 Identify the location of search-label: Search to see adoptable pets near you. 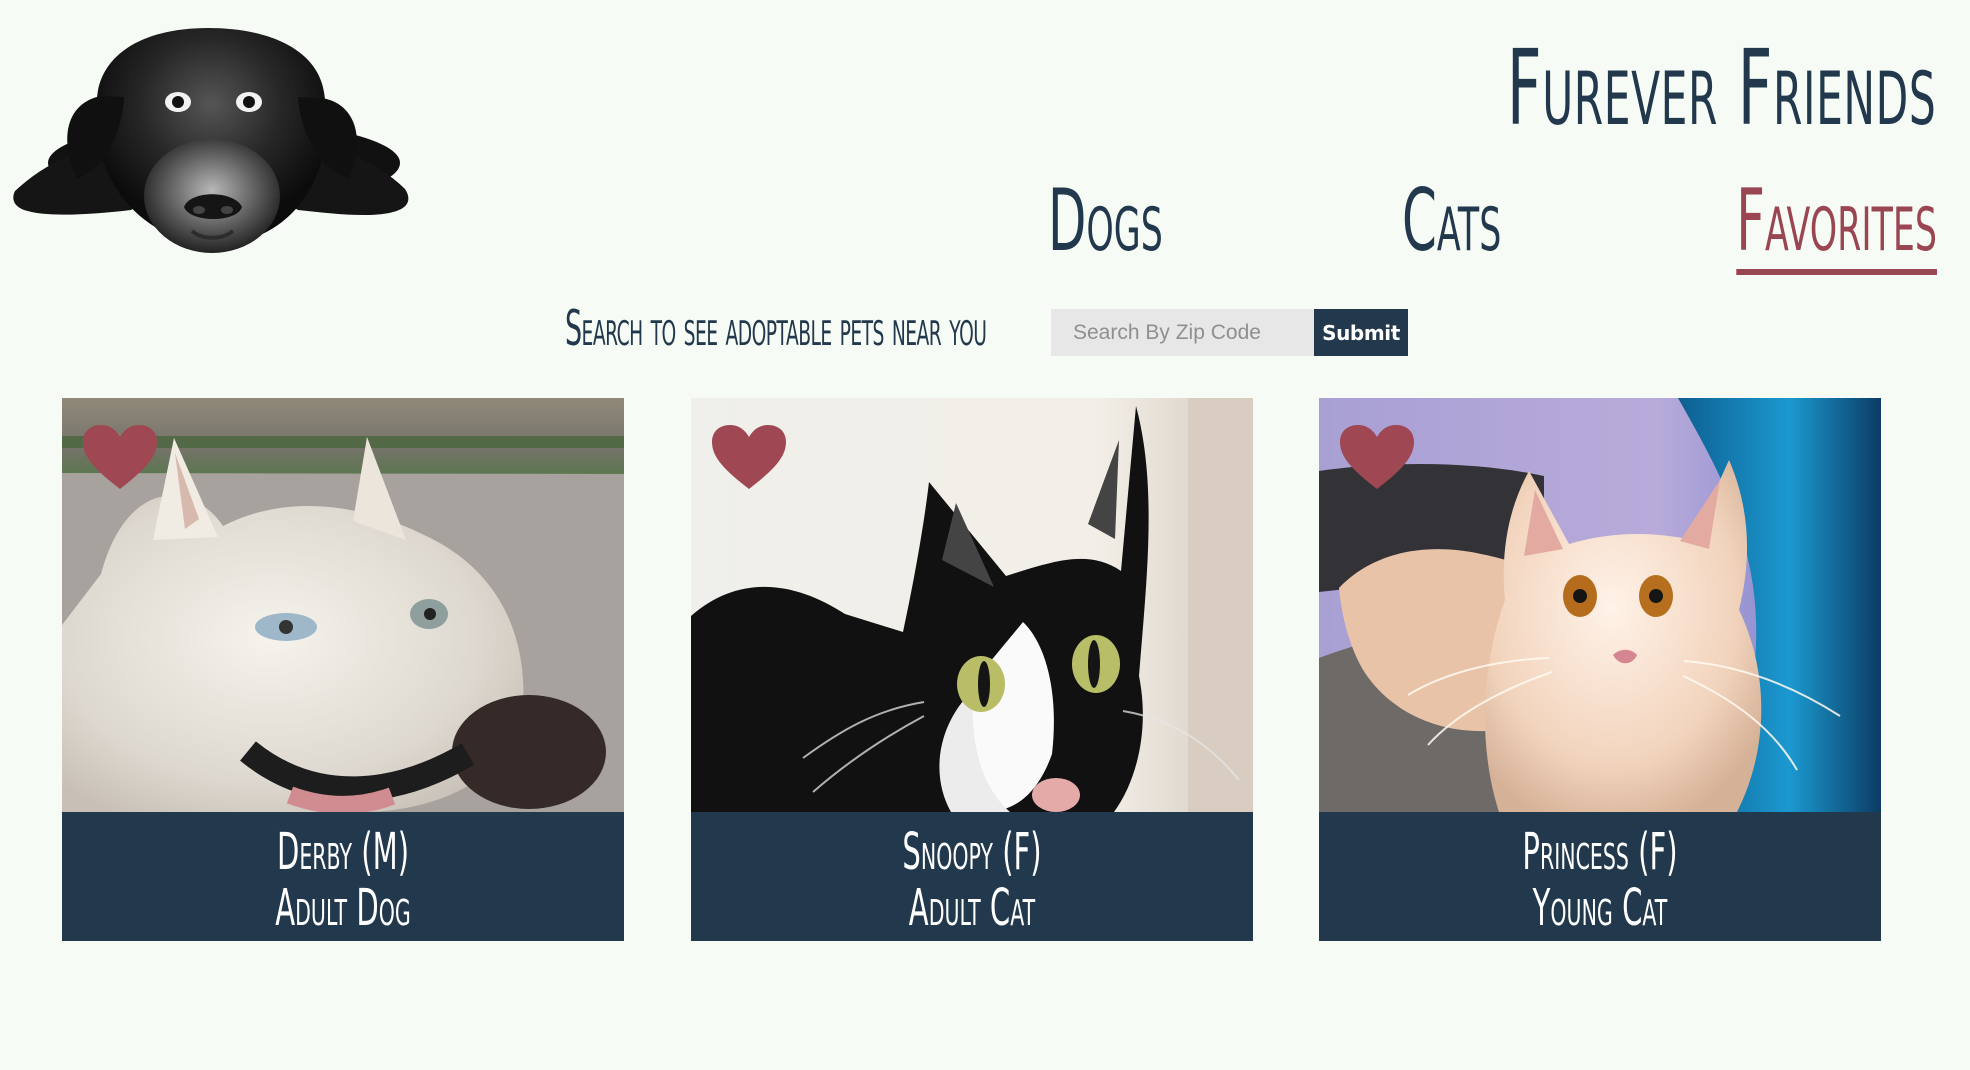
(776, 328).